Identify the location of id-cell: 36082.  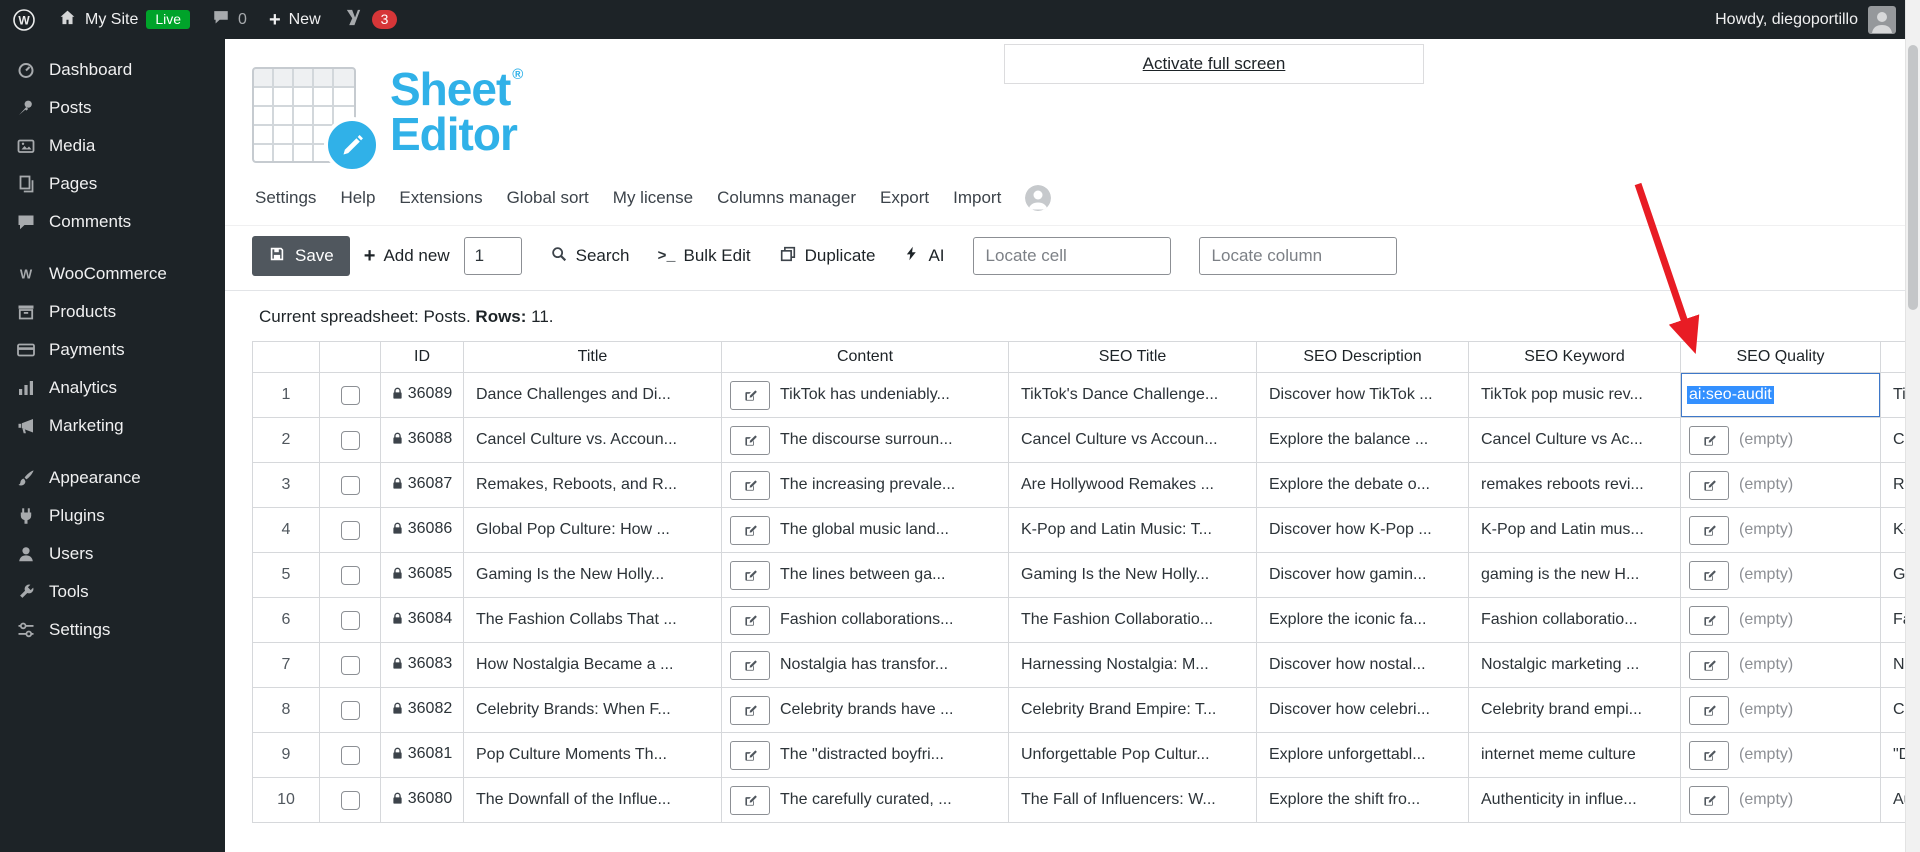
(422, 710).